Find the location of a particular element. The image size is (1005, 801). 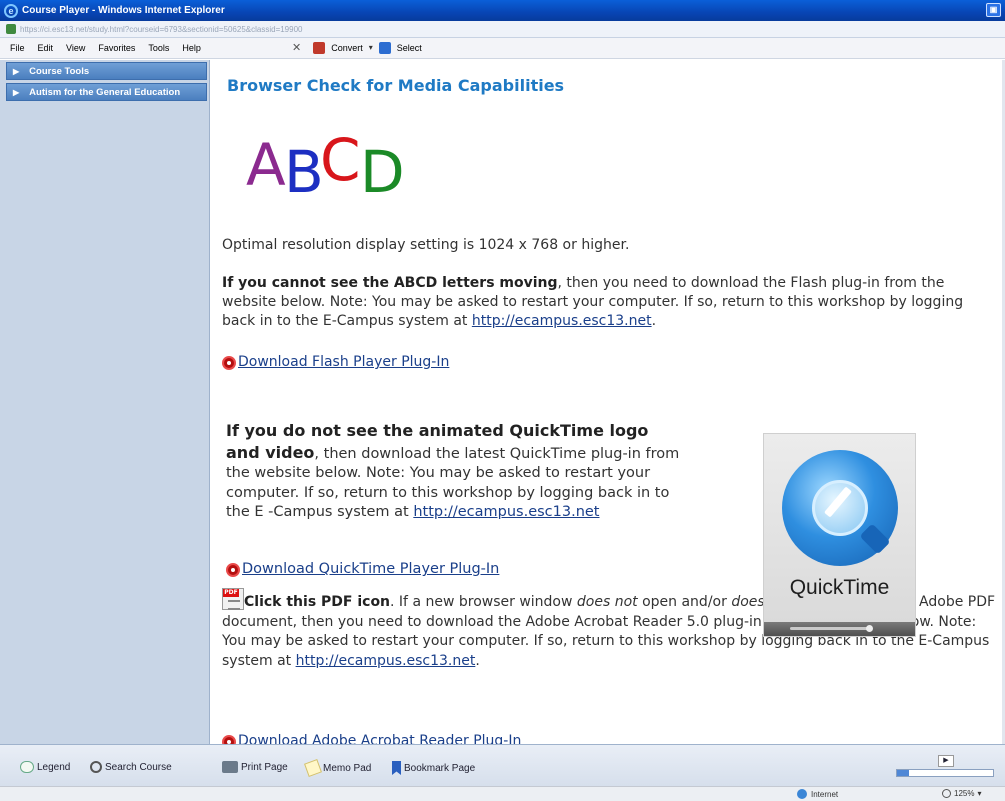

play-icon: ▶ is located at coordinates (946, 761).